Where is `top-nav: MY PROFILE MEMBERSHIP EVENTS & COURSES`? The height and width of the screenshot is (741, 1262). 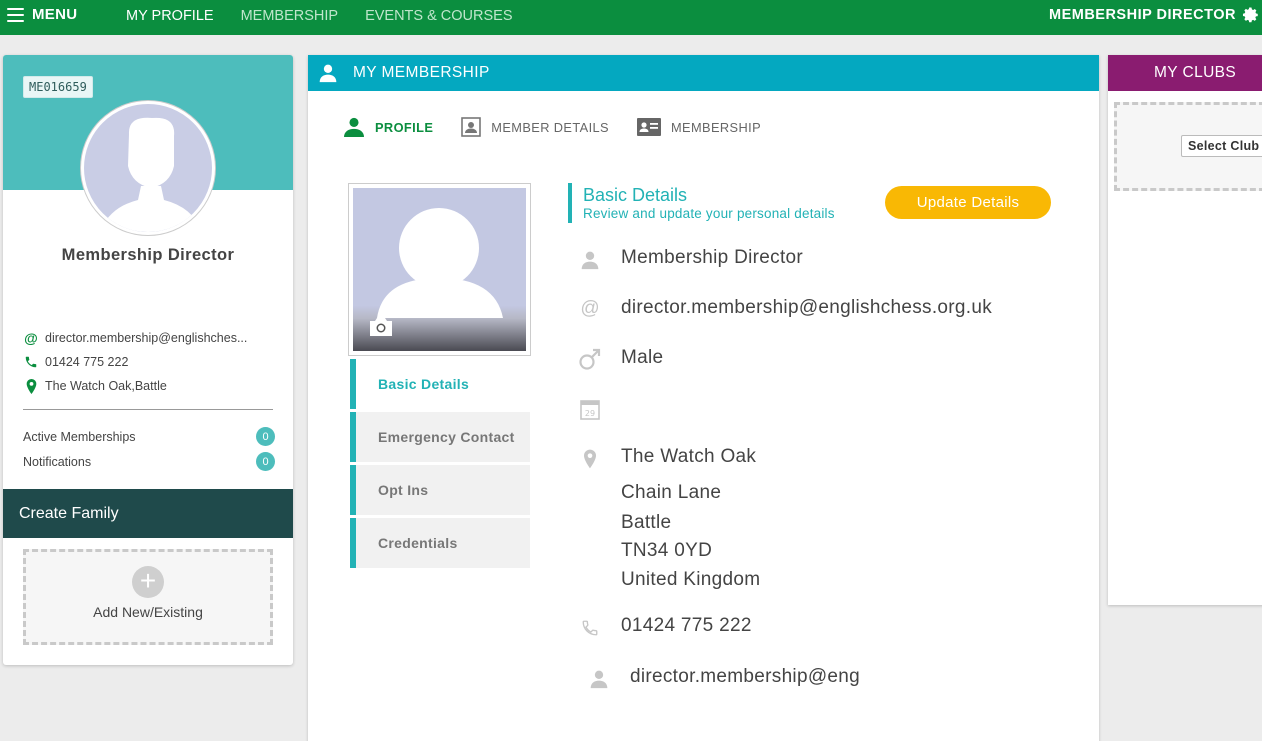 top-nav: MY PROFILE MEMBERSHIP EVENTS & COURSES is located at coordinates (319, 16).